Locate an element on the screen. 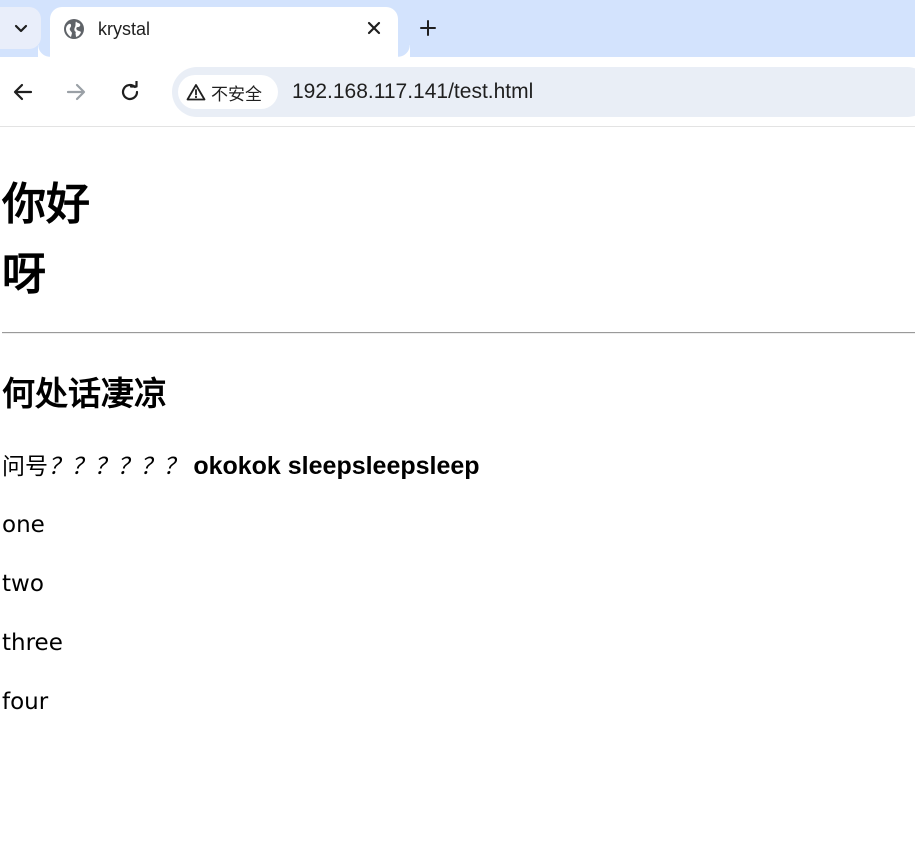 The height and width of the screenshot is (864, 915). sub-heading: 何处话凄凉 is located at coordinates (84, 393).